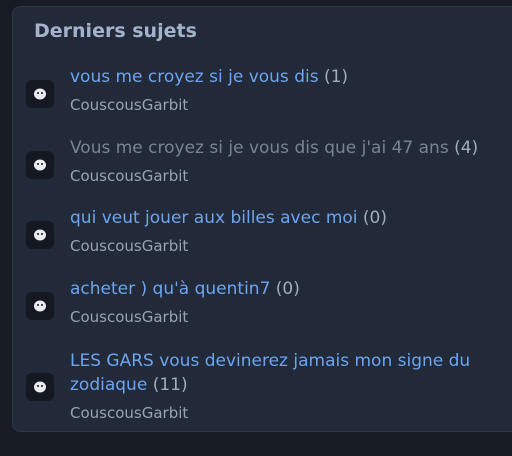  I want to click on topic-title: vous me croyez si je vous dis (1), so click(290, 77).